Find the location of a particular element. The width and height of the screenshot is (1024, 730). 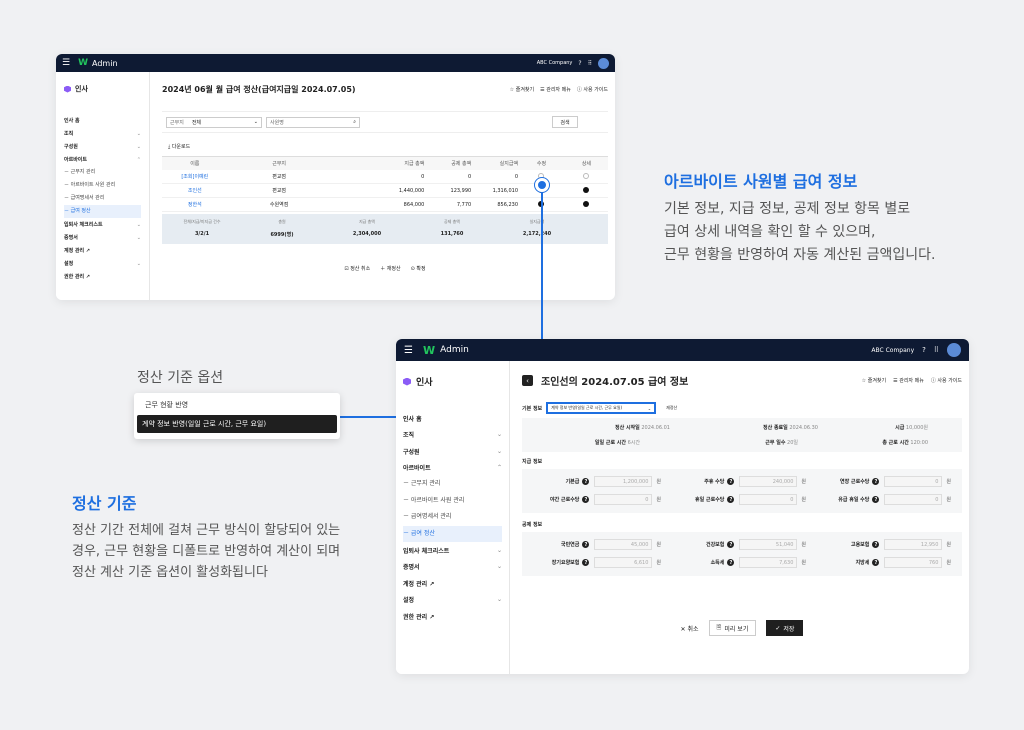

unit-label: 원 is located at coordinates (948, 482).